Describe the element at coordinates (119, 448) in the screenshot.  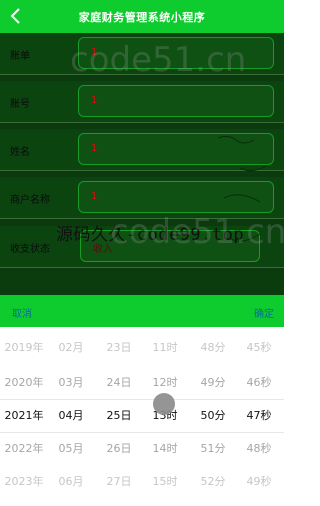
I see `picker-option: 26日` at that location.